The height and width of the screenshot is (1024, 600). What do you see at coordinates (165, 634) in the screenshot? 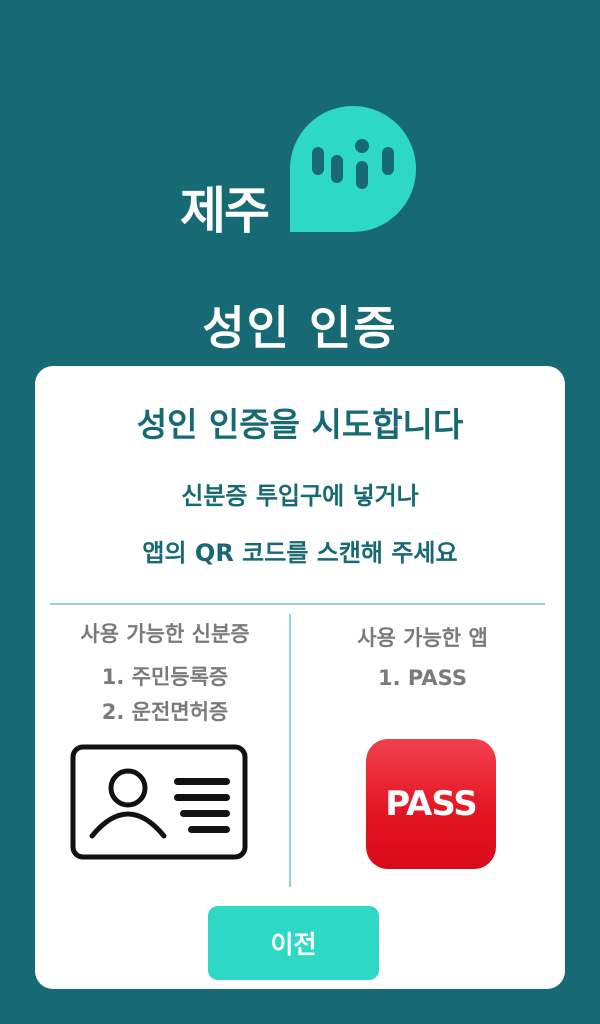
I see `id-section-heading: 사용 가능한 신분증` at bounding box center [165, 634].